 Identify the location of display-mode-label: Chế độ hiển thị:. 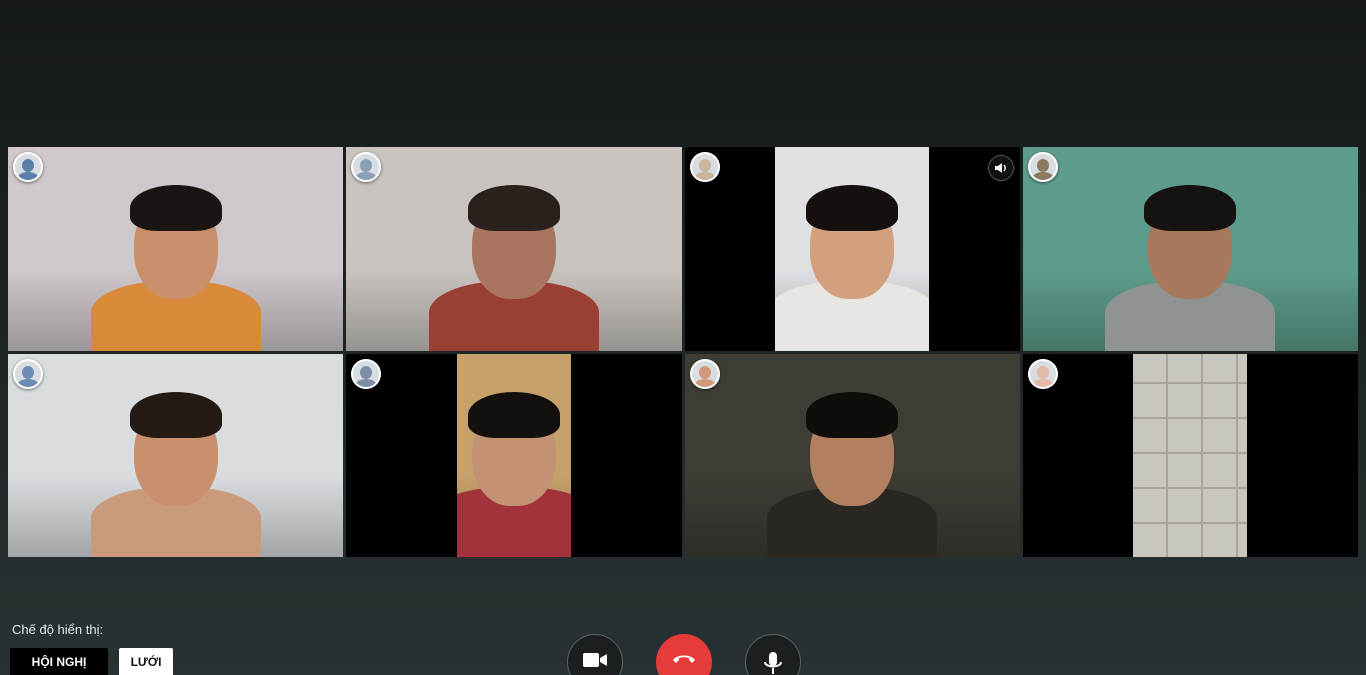
(58, 629).